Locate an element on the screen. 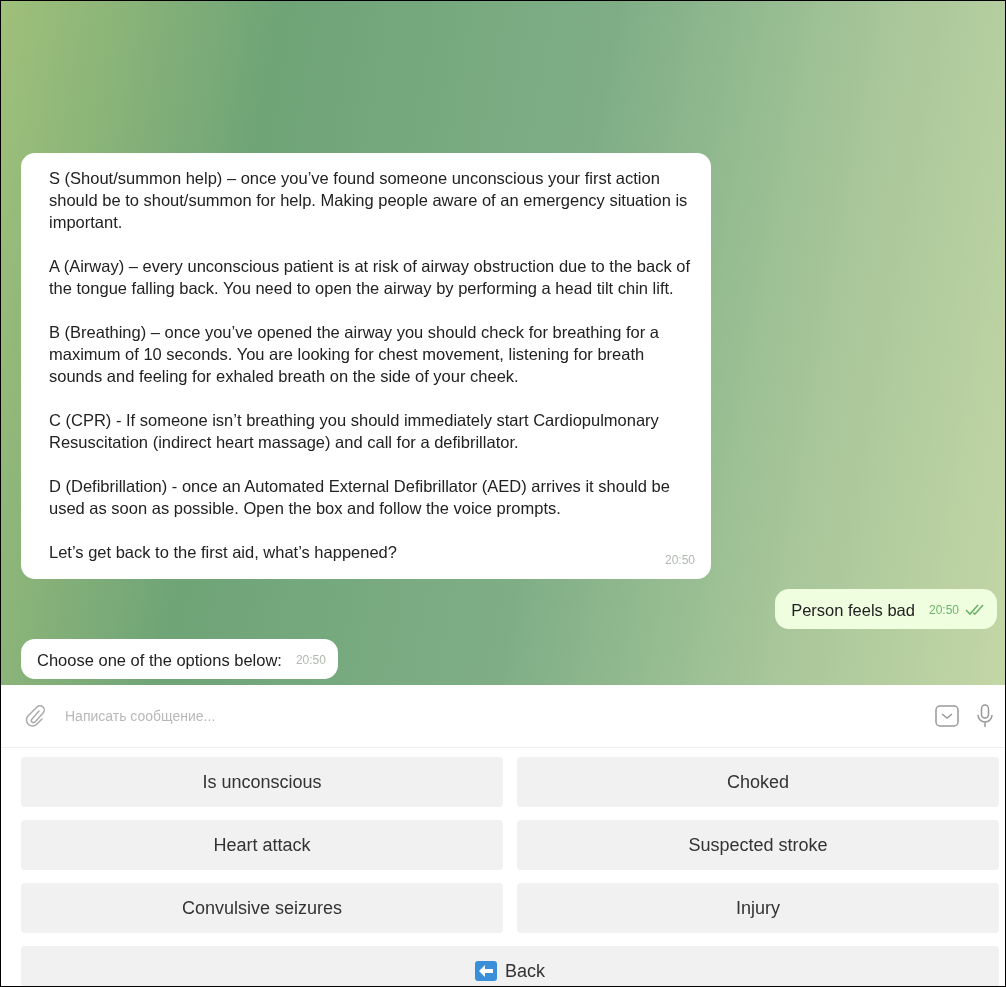 The image size is (1006, 987). reply-button: Injury is located at coordinates (758, 908).